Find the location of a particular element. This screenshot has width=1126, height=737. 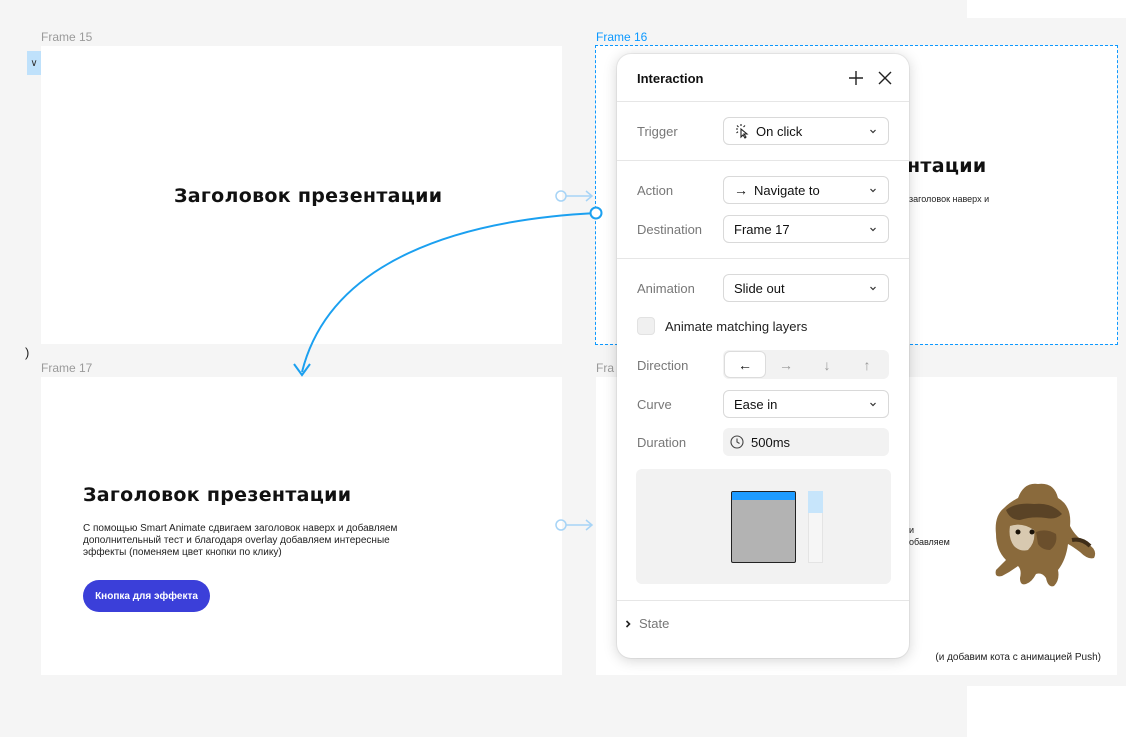

animation-label: Animation is located at coordinates (666, 288).